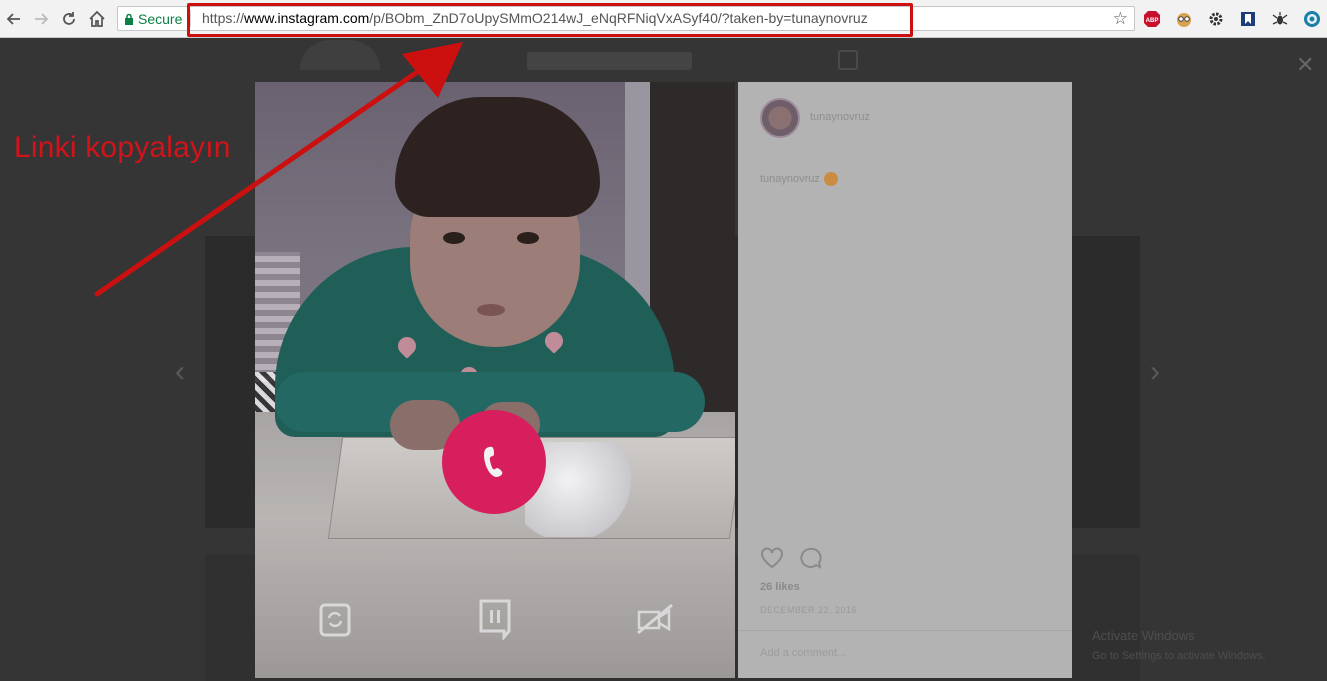 The width and height of the screenshot is (1327, 681). What do you see at coordinates (1184, 19) in the screenshot?
I see `reader-icon` at bounding box center [1184, 19].